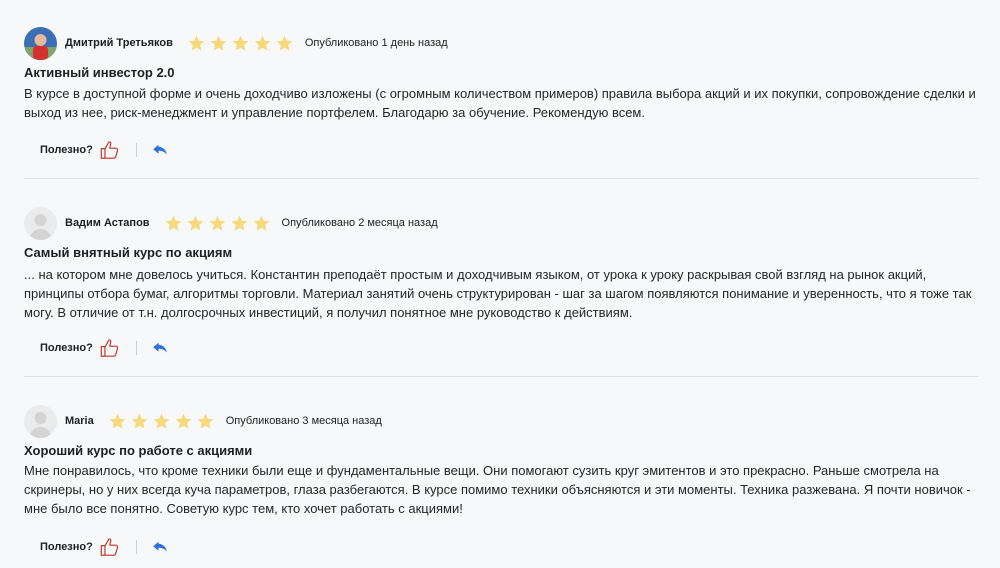 The height and width of the screenshot is (568, 1000). I want to click on author-name: Maria, so click(79, 421).